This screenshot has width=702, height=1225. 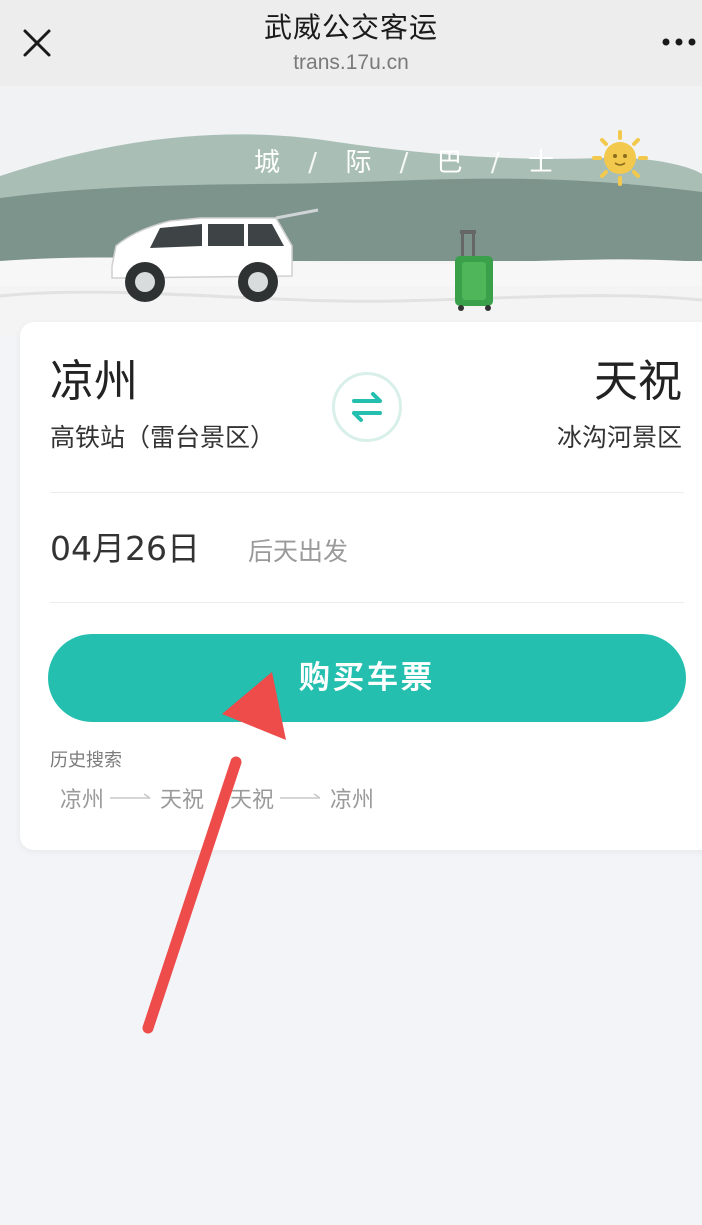 I want to click on banner-char: 巴, so click(x=451, y=163).